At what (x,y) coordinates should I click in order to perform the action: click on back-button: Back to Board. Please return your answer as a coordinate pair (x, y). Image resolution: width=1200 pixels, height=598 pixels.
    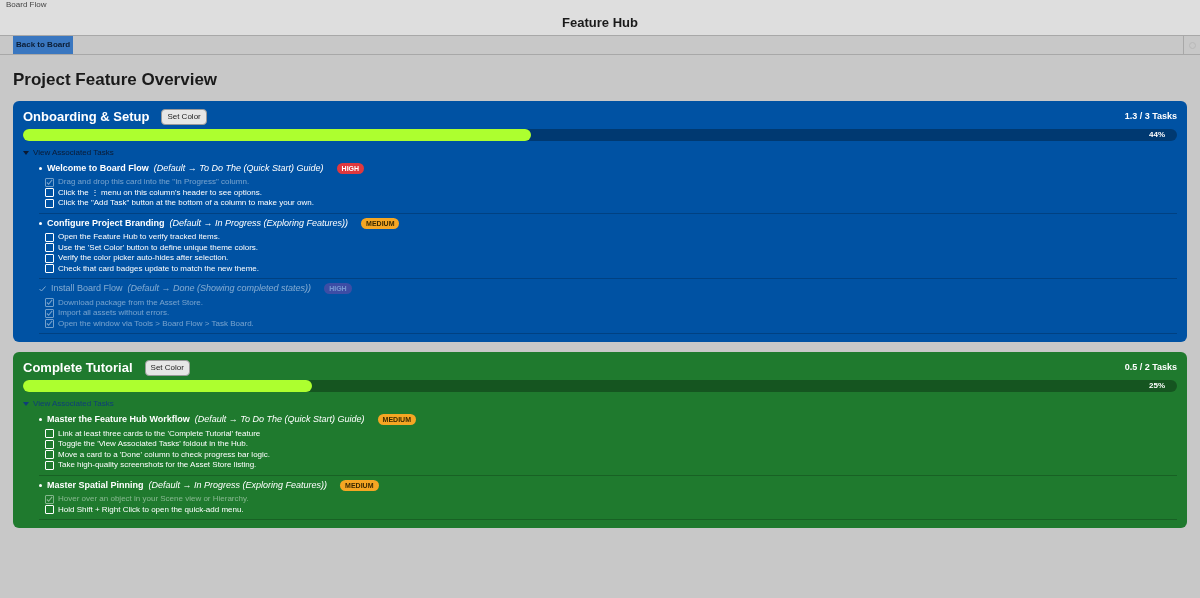
    Looking at the image, I should click on (43, 45).